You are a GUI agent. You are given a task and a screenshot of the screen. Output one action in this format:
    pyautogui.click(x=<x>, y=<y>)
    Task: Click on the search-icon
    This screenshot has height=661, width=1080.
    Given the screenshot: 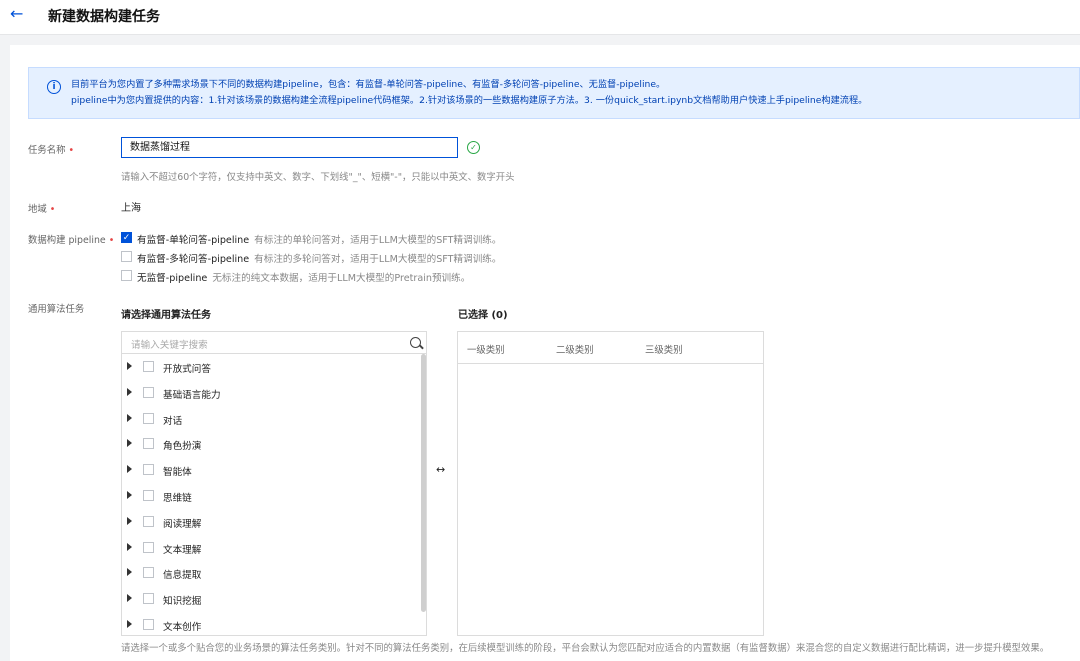 What is the action you would take?
    pyautogui.click(x=415, y=342)
    